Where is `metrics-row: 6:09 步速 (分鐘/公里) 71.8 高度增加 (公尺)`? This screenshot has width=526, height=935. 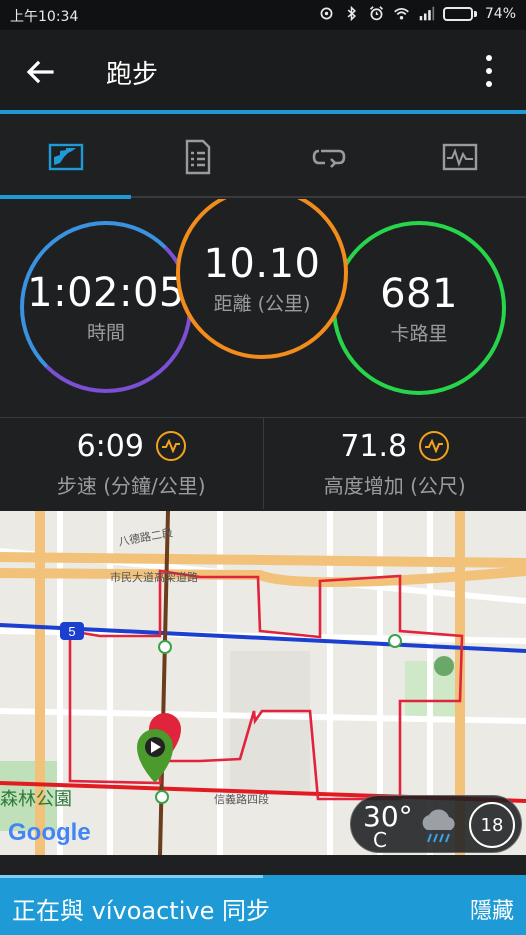 metrics-row: 6:09 步速 (分鐘/公里) 71.8 高度增加 (公尺) is located at coordinates (263, 463).